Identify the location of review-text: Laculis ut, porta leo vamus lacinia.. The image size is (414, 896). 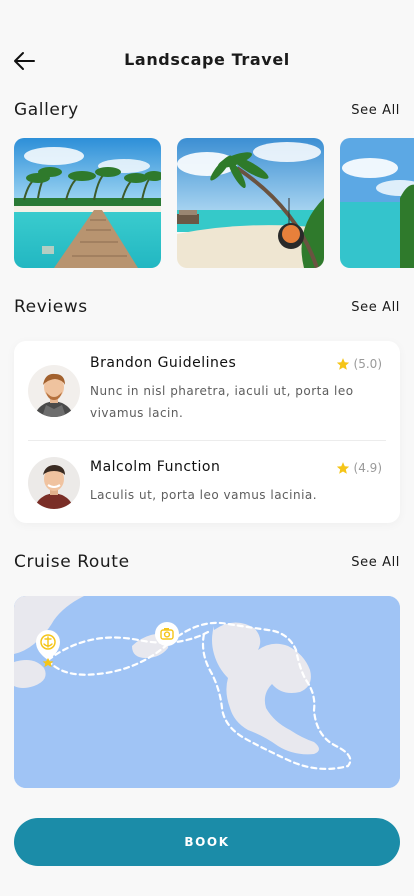
(204, 495).